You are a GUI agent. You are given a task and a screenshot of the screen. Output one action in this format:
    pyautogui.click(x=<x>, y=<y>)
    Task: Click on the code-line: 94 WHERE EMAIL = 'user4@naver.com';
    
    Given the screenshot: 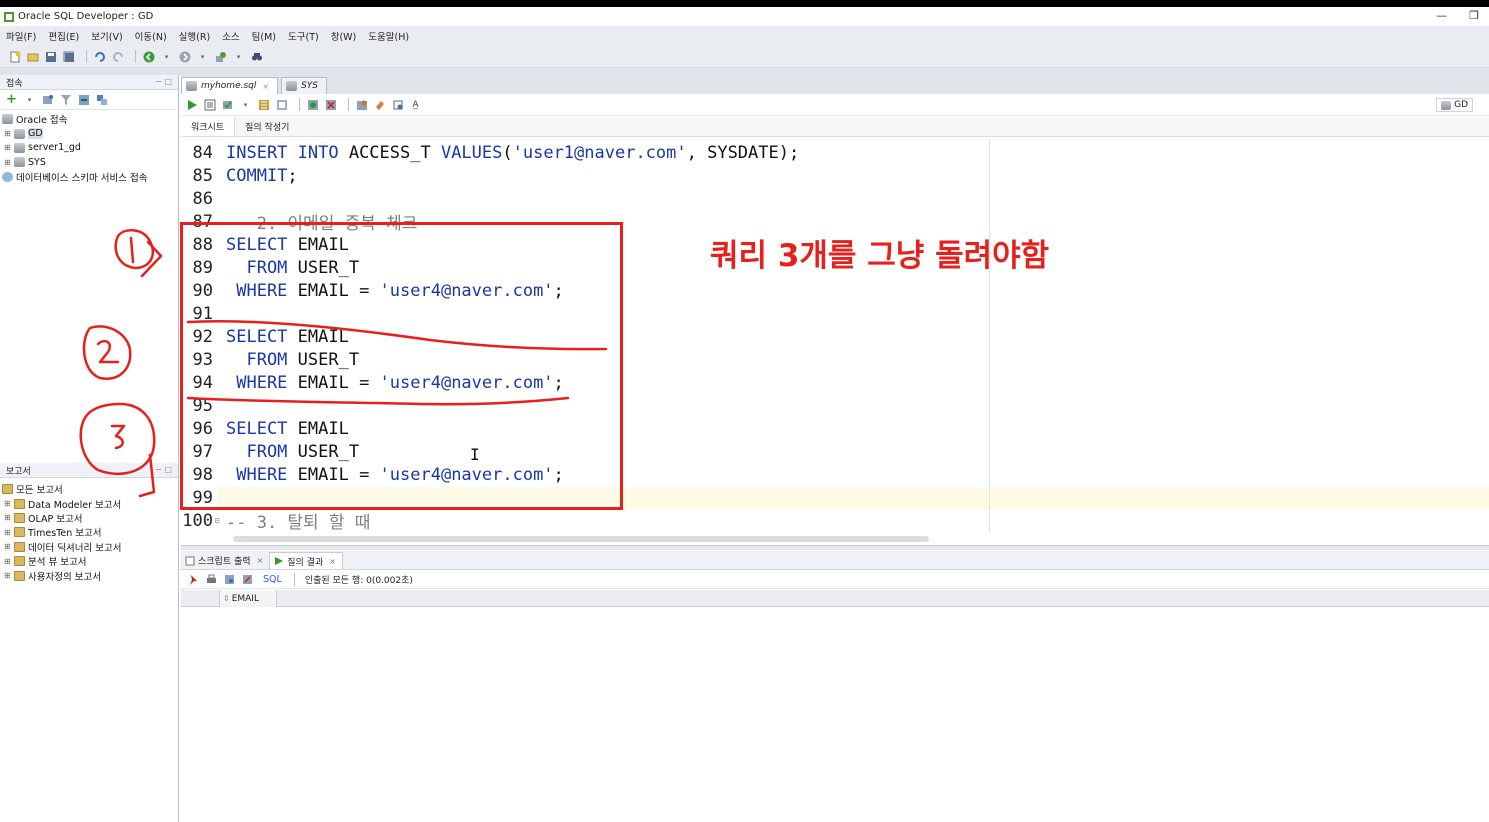 What is the action you would take?
    pyautogui.click(x=372, y=382)
    